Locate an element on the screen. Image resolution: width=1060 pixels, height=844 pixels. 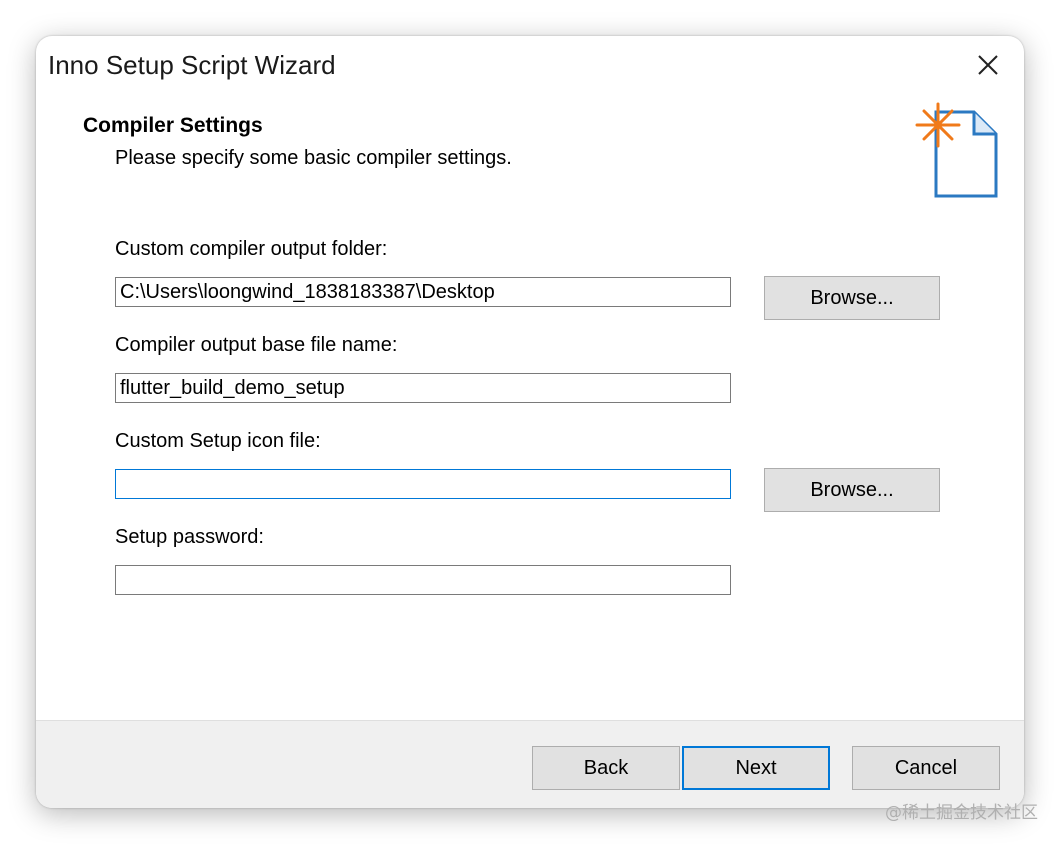
footer-bar: Back Next Cancel is located at coordinates (530, 764).